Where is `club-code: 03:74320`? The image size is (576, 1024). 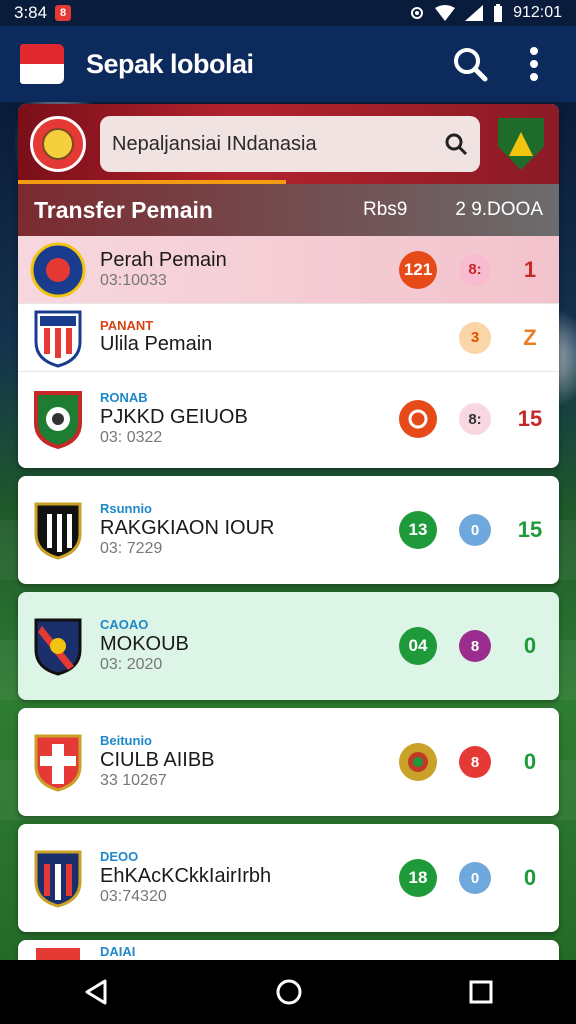 club-code: 03:74320 is located at coordinates (133, 896).